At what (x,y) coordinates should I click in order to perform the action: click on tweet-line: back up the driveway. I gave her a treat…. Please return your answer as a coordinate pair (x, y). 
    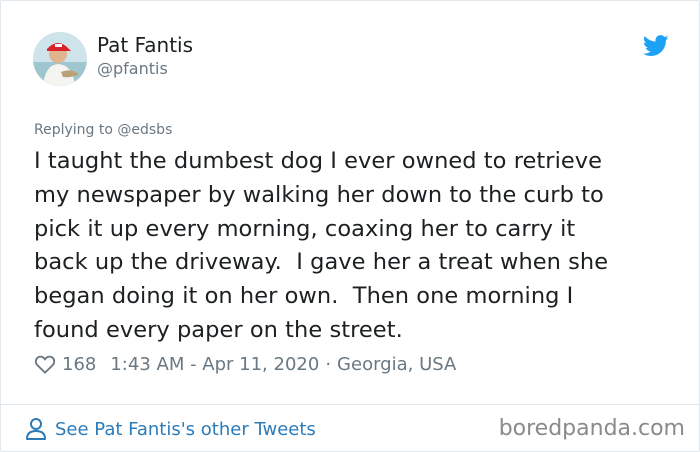
    Looking at the image, I should click on (321, 262).